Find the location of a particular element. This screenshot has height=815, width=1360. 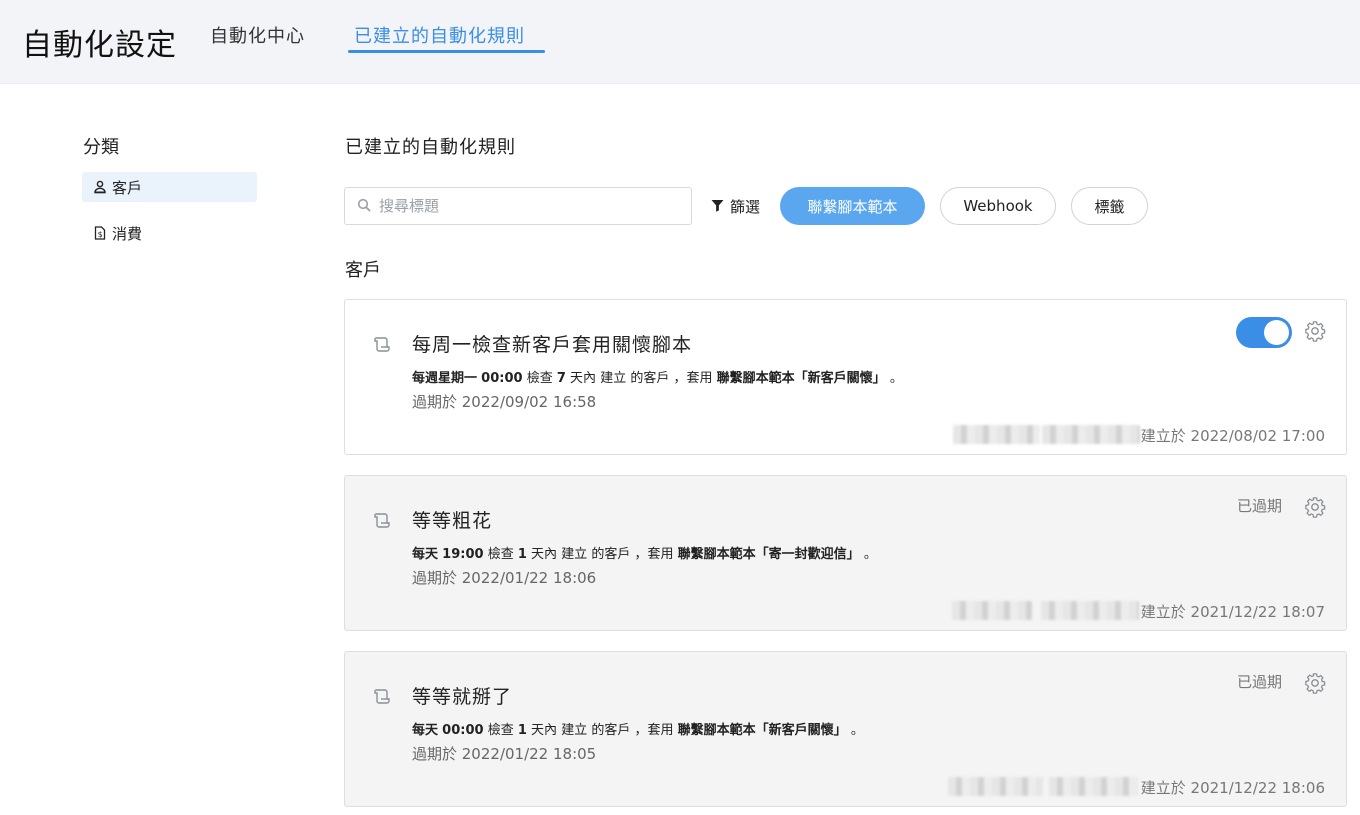

tab-created-rules: 已建立的自動化規則 is located at coordinates (439, 35).